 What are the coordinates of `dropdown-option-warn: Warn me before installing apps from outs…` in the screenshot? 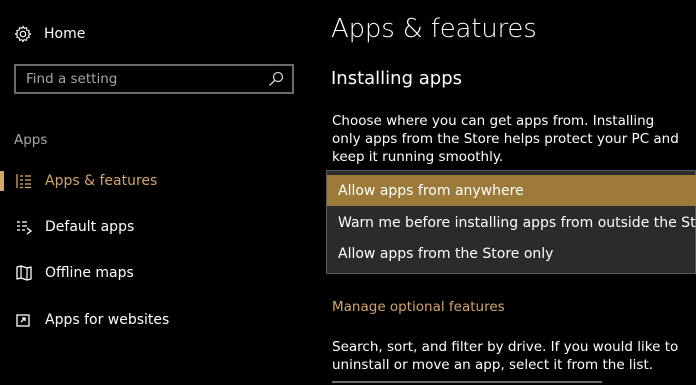 It's located at (511, 222).